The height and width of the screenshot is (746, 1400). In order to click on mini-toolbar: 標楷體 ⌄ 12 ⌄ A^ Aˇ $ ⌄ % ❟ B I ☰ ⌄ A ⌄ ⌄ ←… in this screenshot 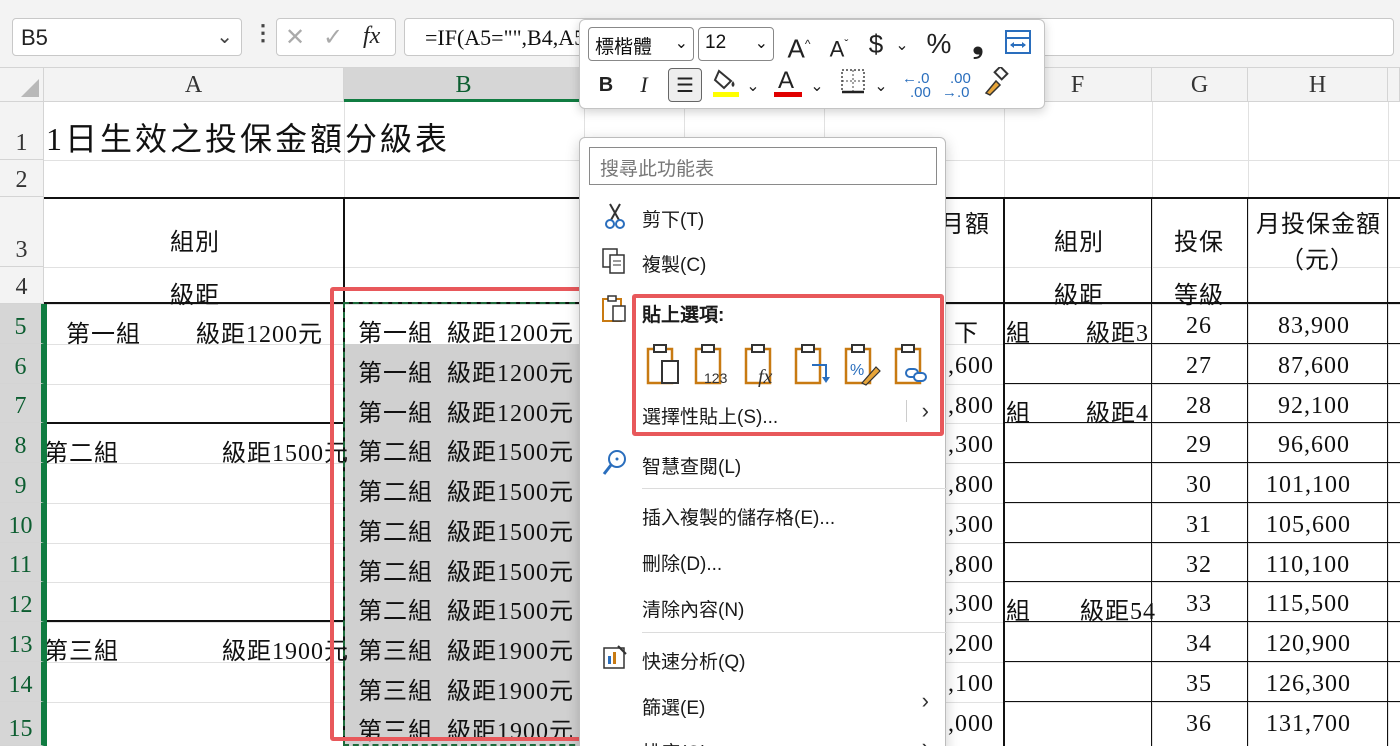, I will do `click(812, 64)`.